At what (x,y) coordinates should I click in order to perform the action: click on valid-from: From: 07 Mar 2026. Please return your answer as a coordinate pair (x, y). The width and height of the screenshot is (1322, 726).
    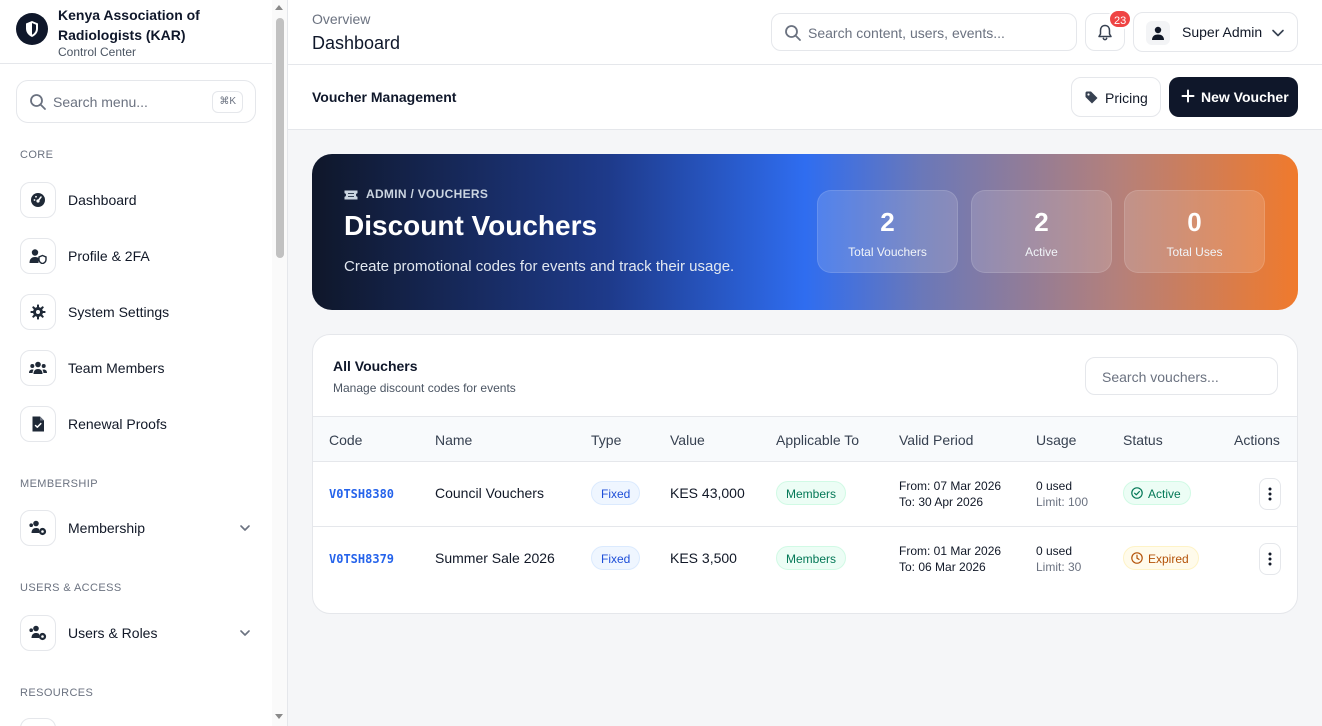
    Looking at the image, I should click on (950, 486).